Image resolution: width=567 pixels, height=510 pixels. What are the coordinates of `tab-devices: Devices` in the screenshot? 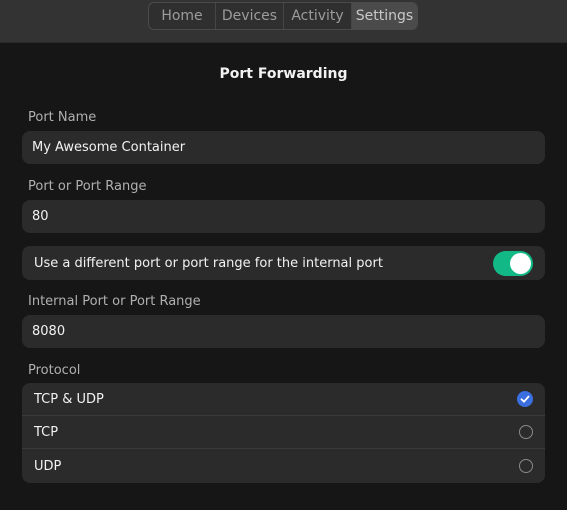 It's located at (250, 16).